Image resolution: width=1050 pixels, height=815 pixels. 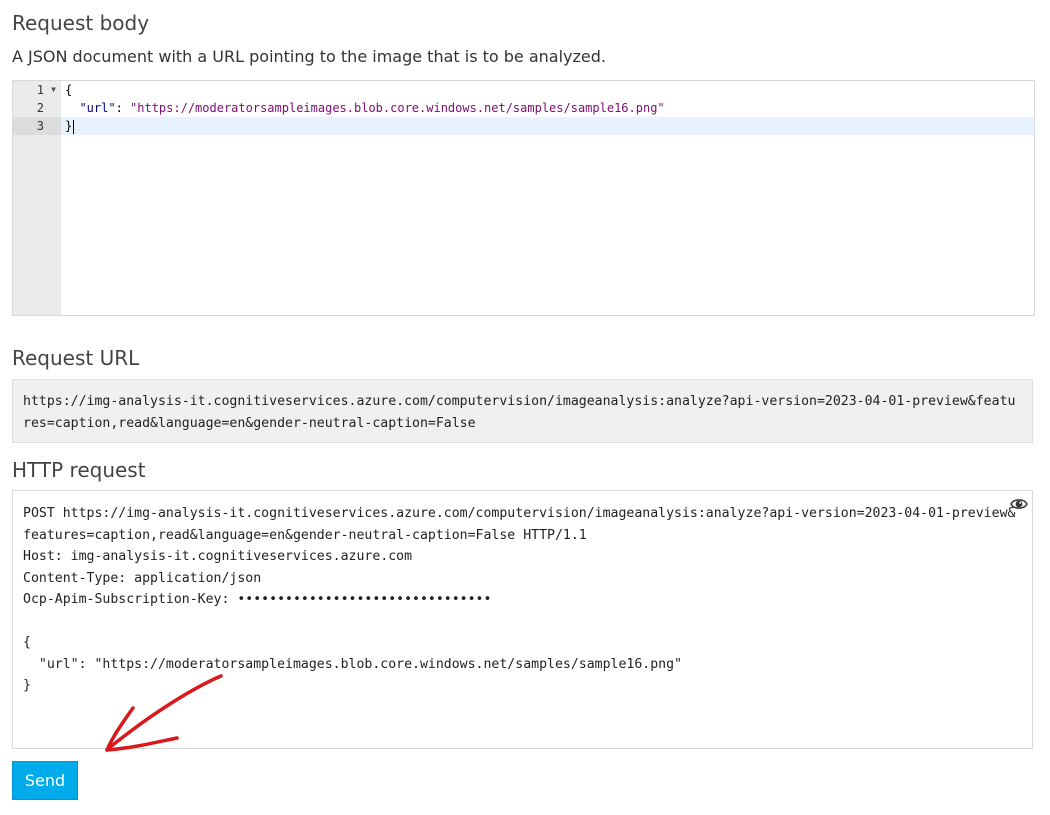 What do you see at coordinates (40, 126) in the screenshot?
I see `line-number-label: 3` at bounding box center [40, 126].